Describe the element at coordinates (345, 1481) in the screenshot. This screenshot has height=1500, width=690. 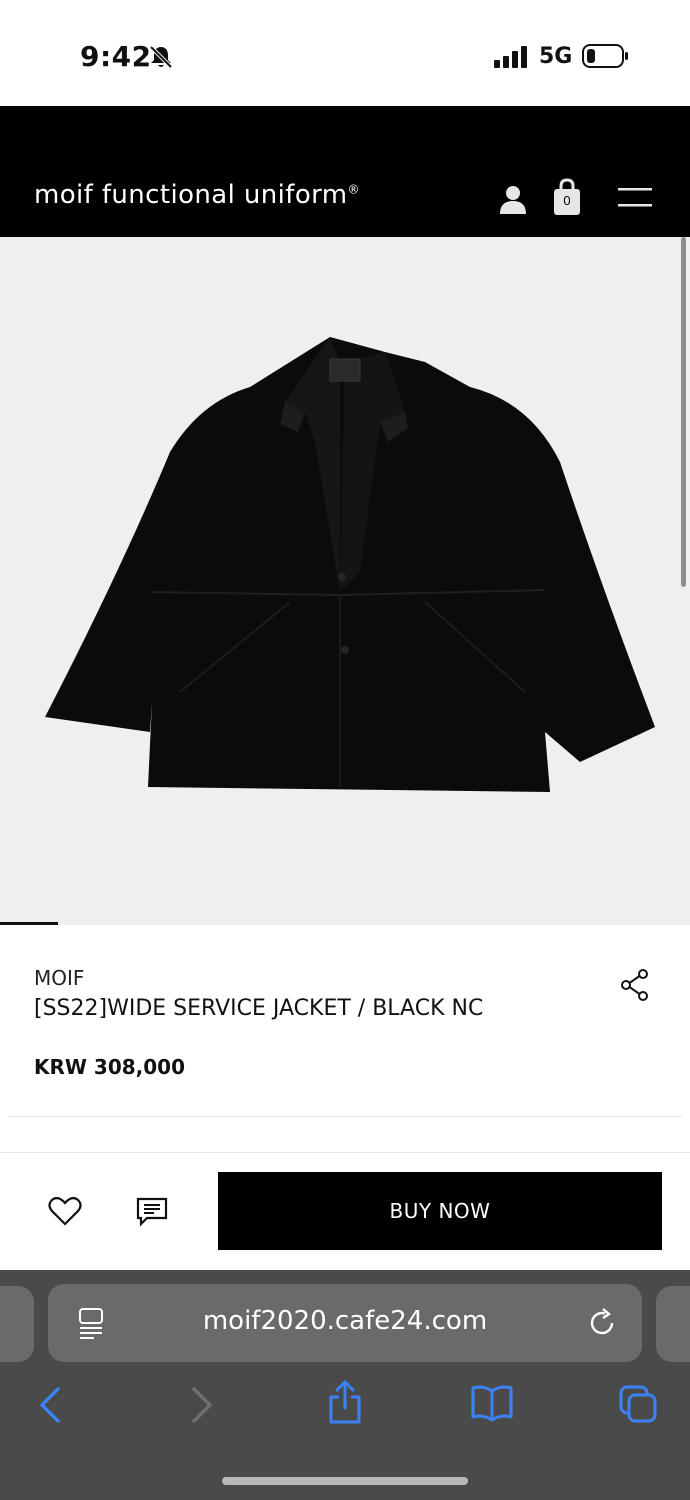
I see `home-indicator` at that location.